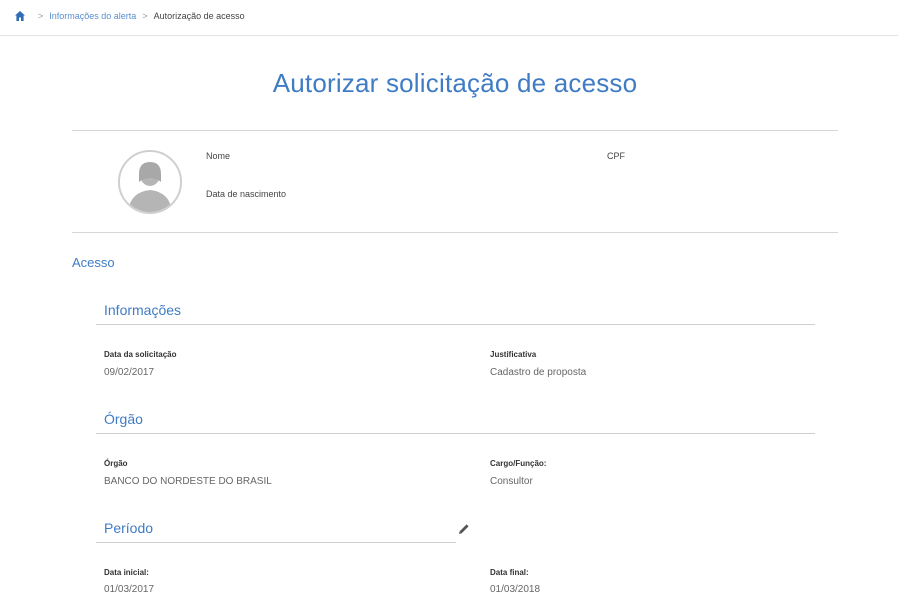  What do you see at coordinates (150, 182) in the screenshot?
I see `user-avatar-icon` at bounding box center [150, 182].